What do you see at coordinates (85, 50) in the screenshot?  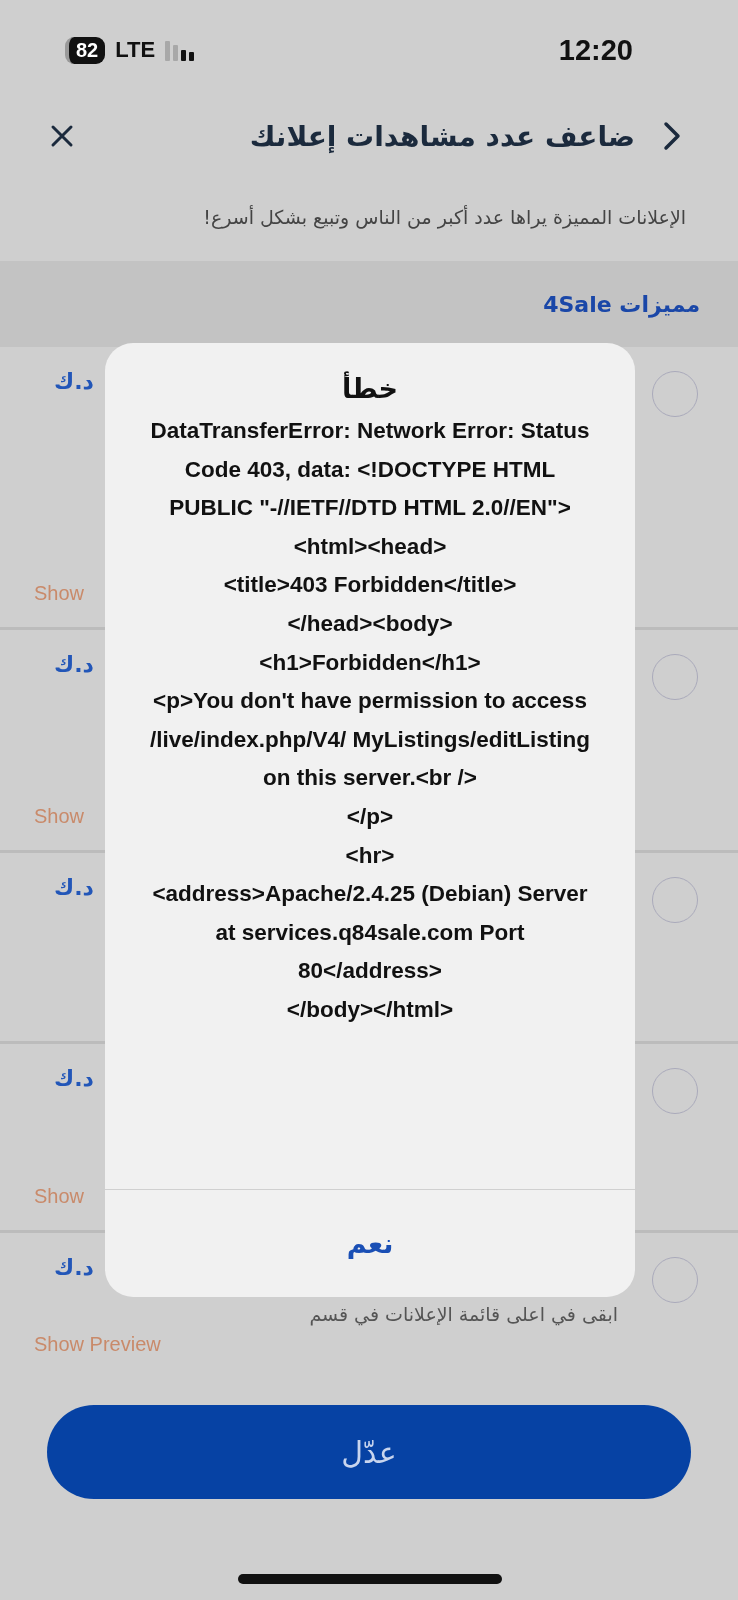 I see `battery-indicator: 82` at bounding box center [85, 50].